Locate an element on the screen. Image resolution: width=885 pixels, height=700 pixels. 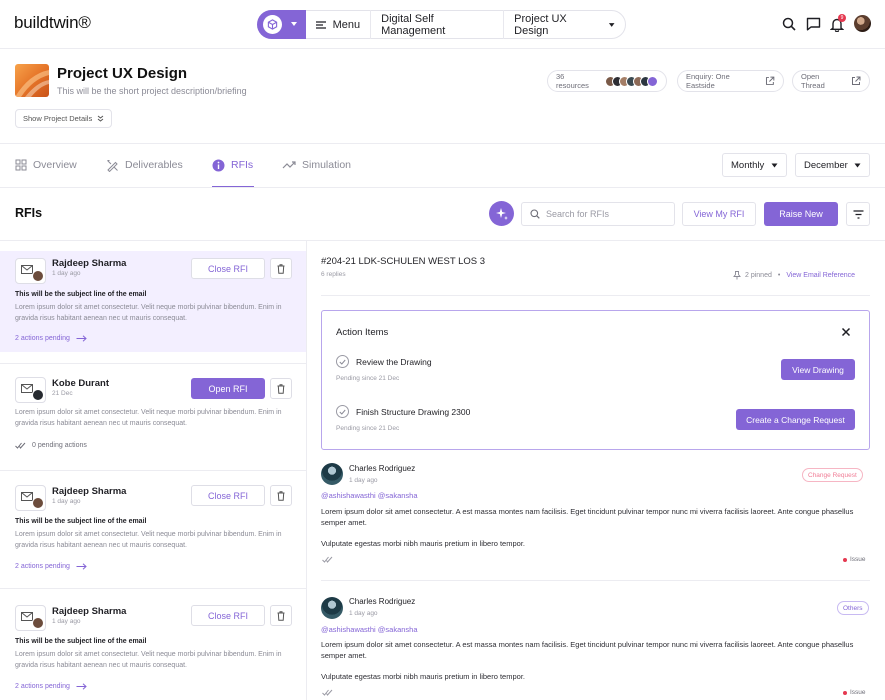
action-item-label: Review the Drawing is located at coordinates (394, 362).